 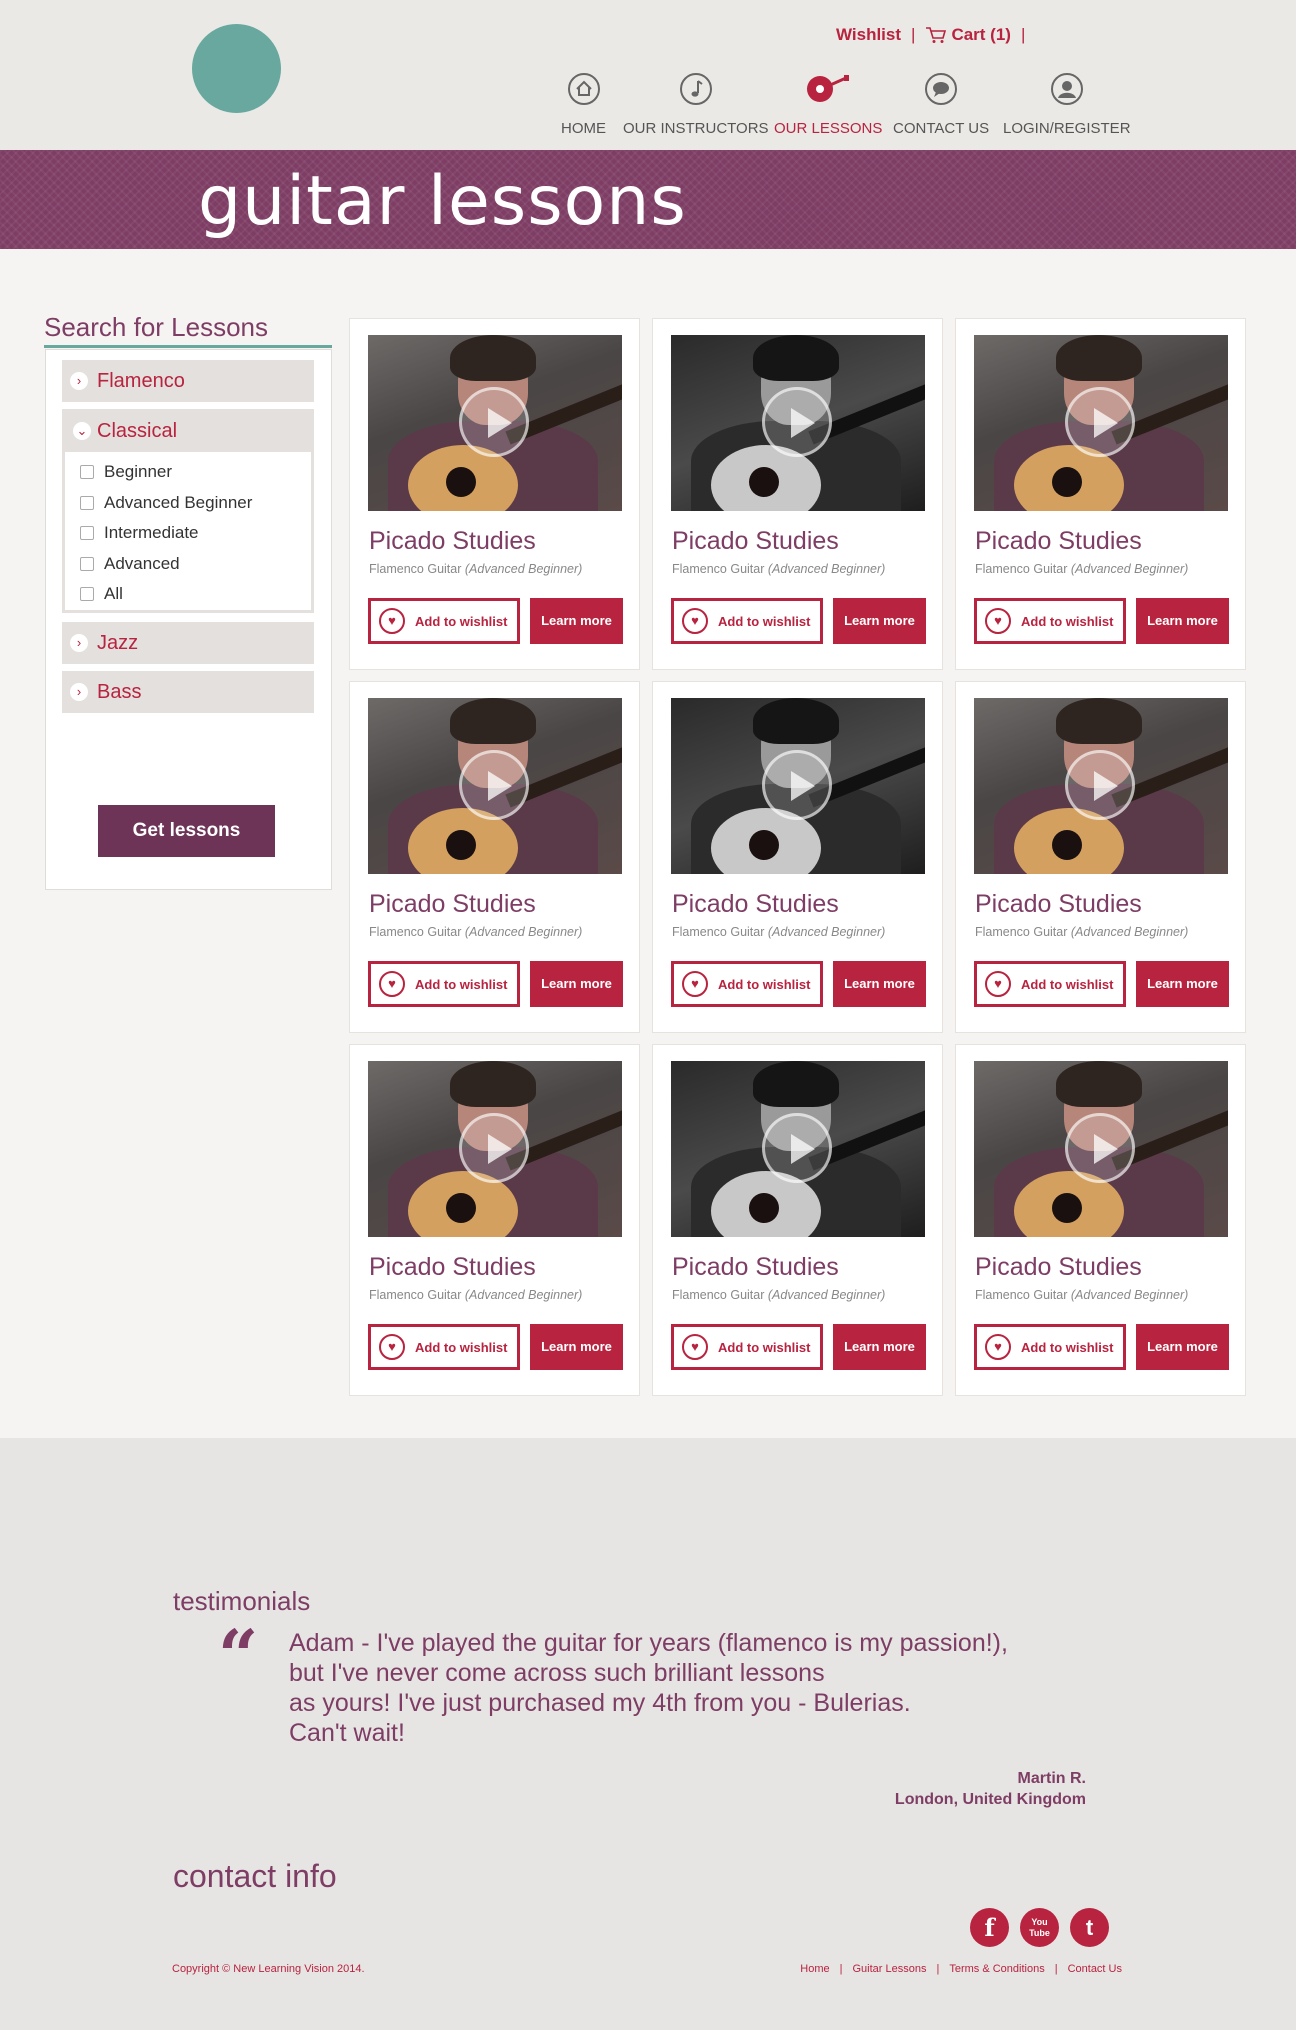 I want to click on nav-login: LOGIN/REGISTER, so click(x=1067, y=104).